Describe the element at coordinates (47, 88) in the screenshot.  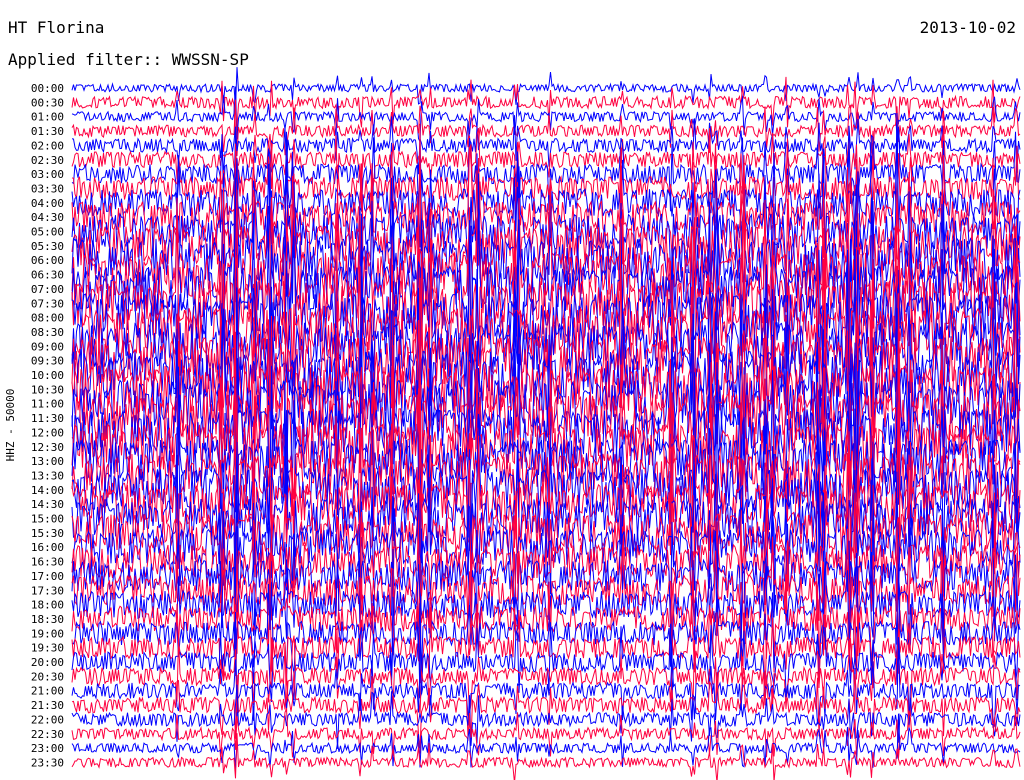
I see `time-tick-label: 00:00` at that location.